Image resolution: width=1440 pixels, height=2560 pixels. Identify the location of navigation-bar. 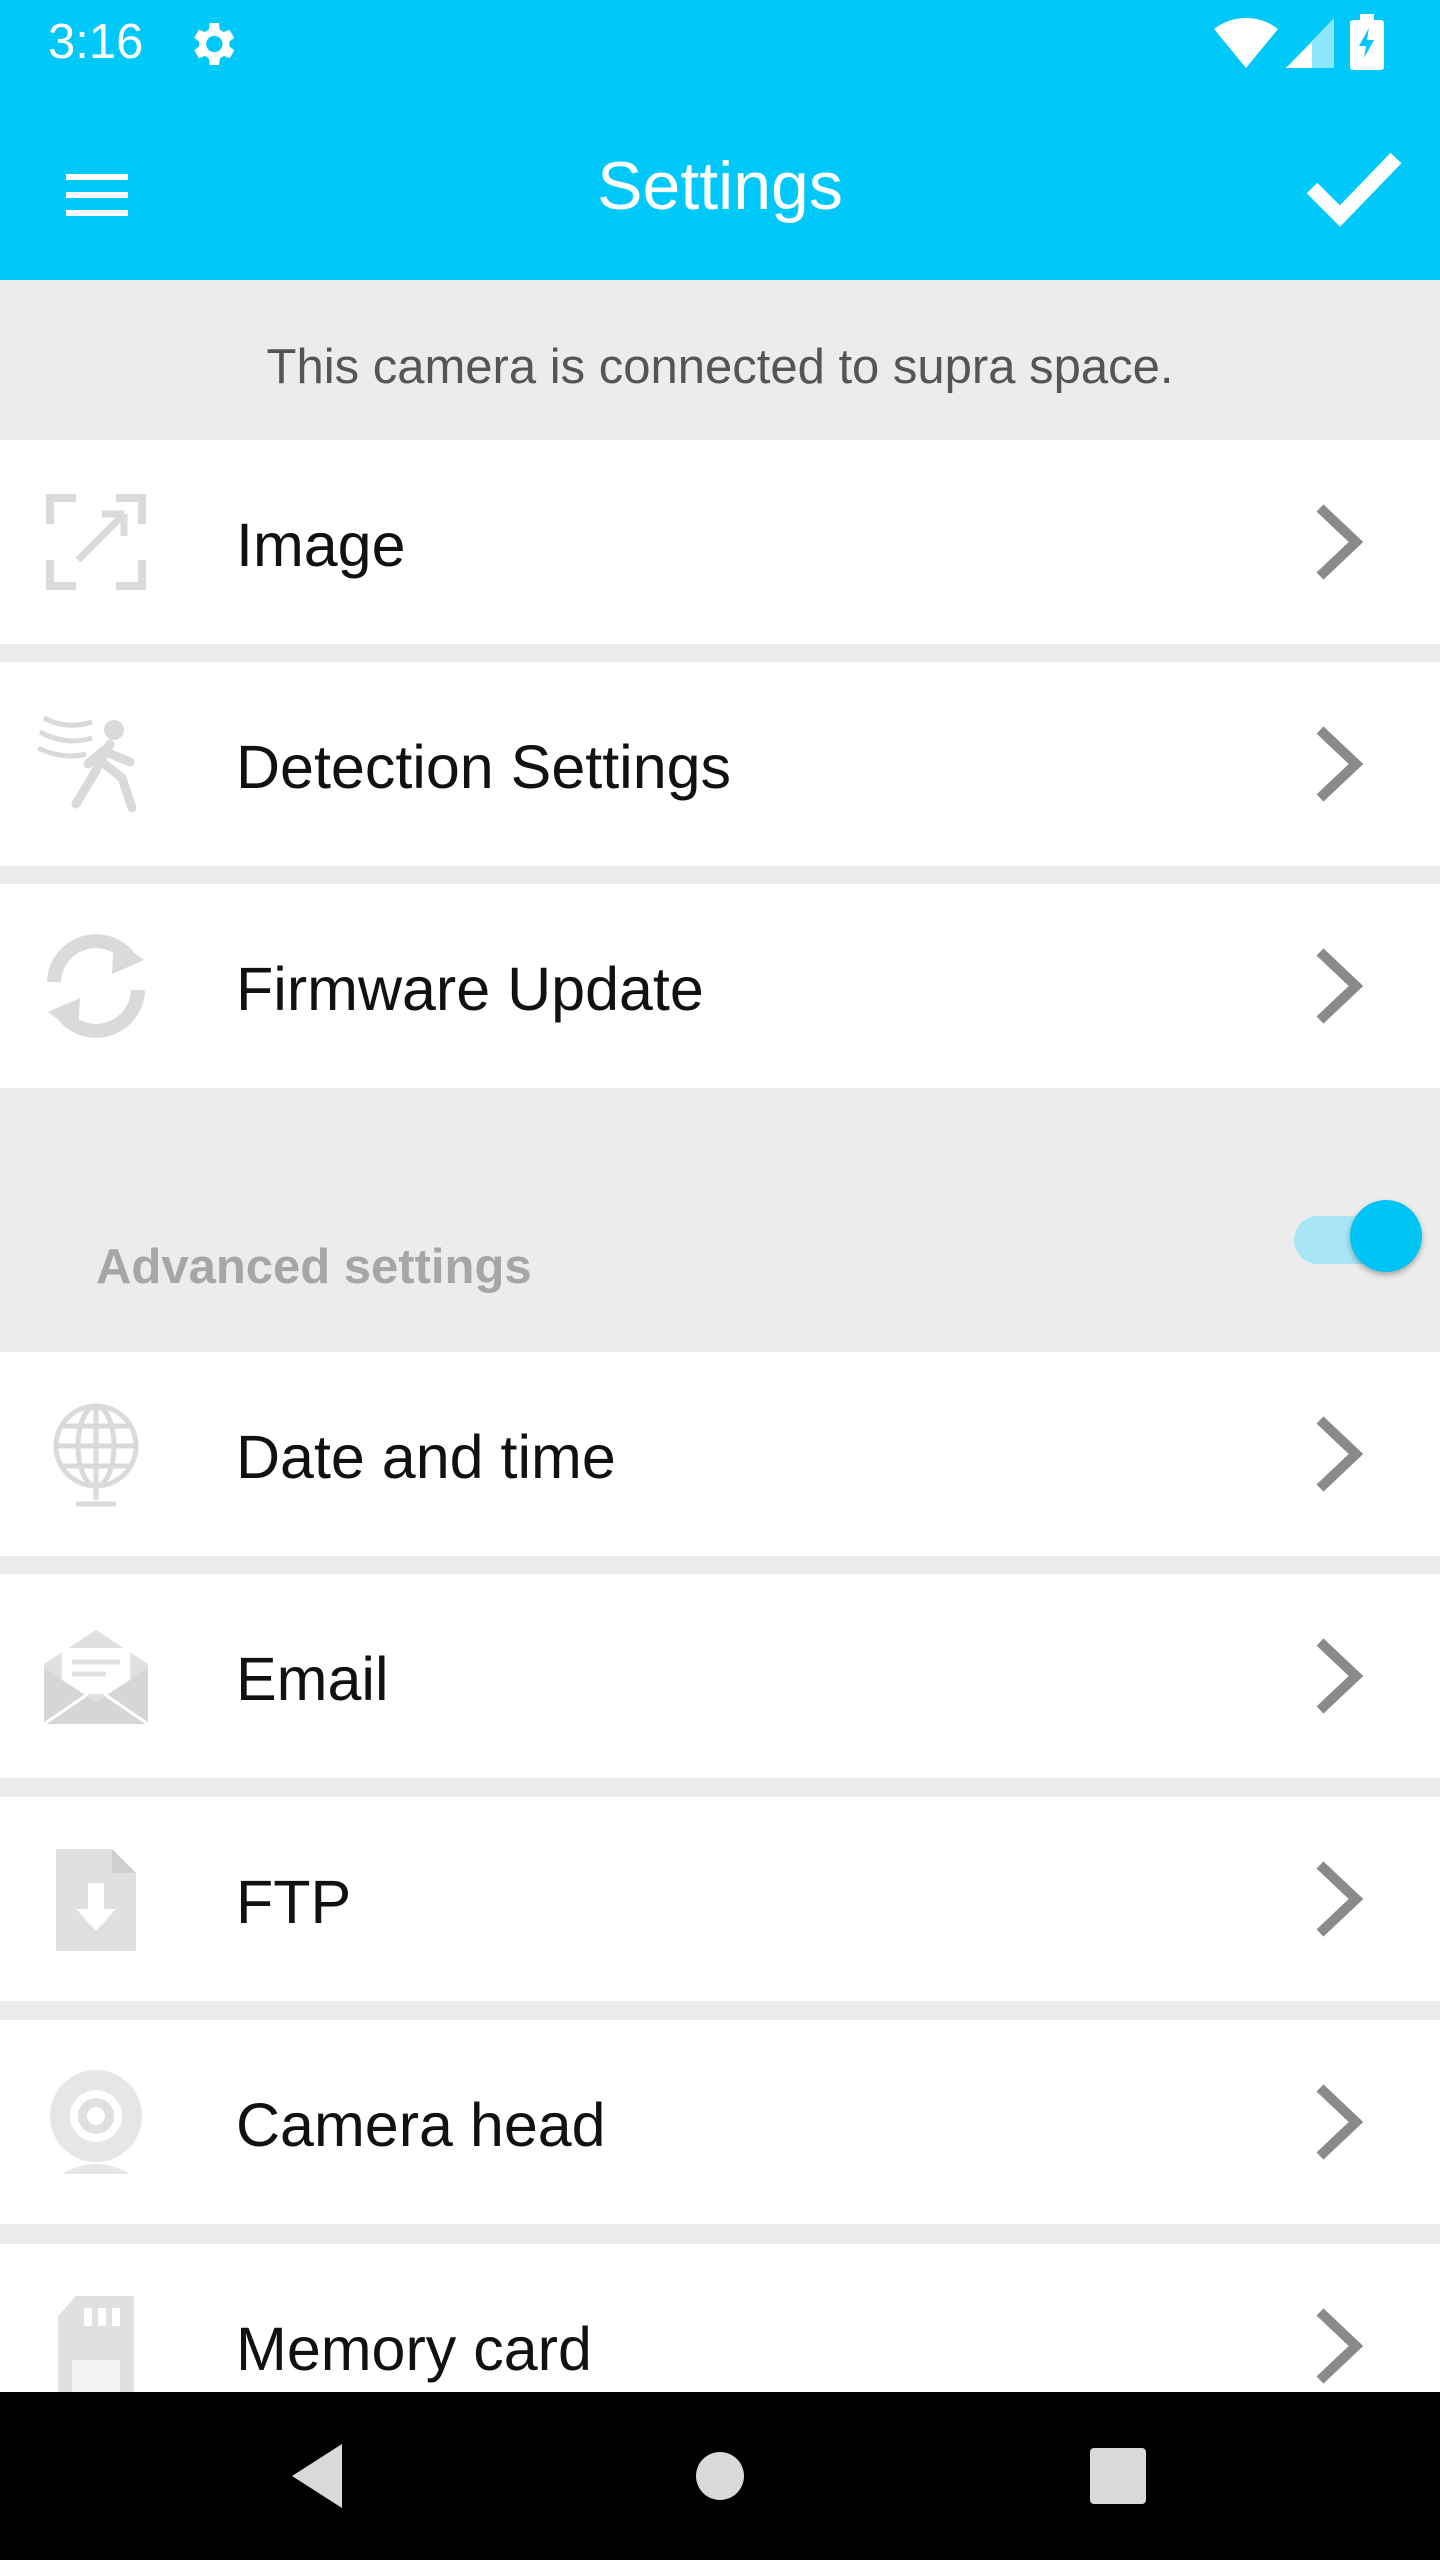
(720, 2476).